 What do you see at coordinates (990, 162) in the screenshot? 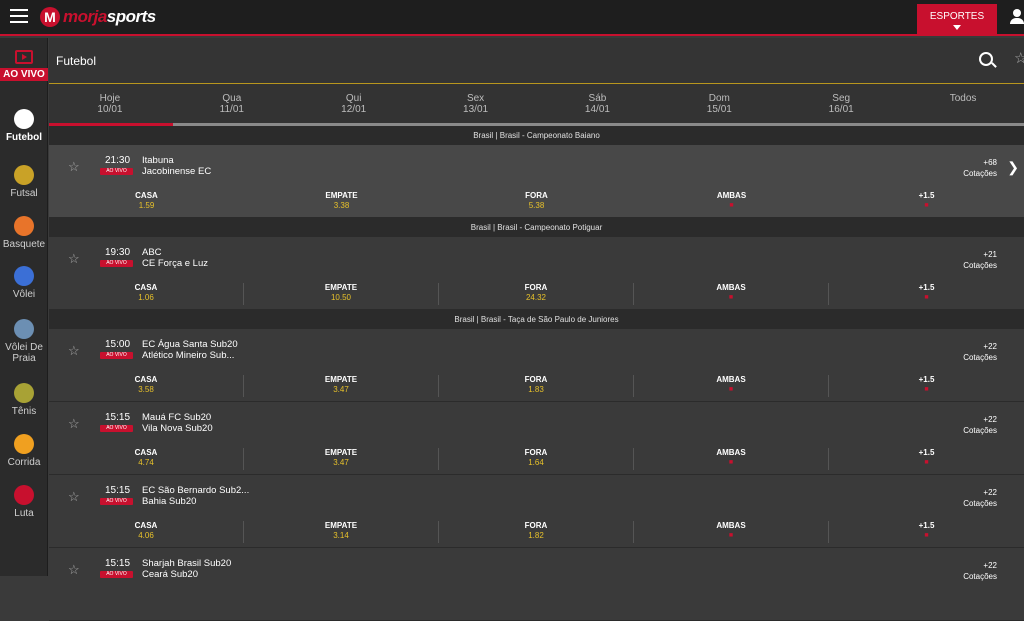
I see `more-odds-count: +68` at bounding box center [990, 162].